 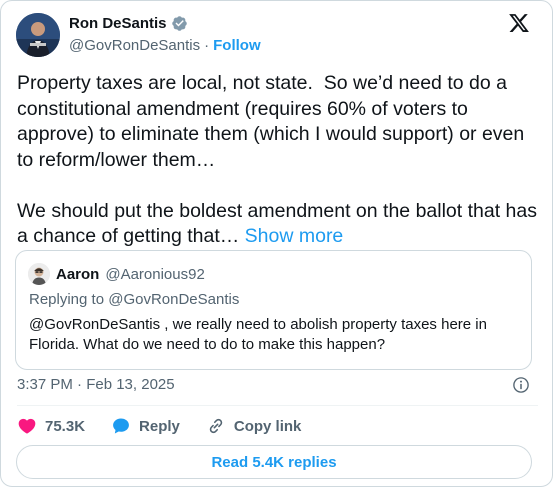 I want to click on author-handle: @GovRonDeSantis, so click(x=134, y=45).